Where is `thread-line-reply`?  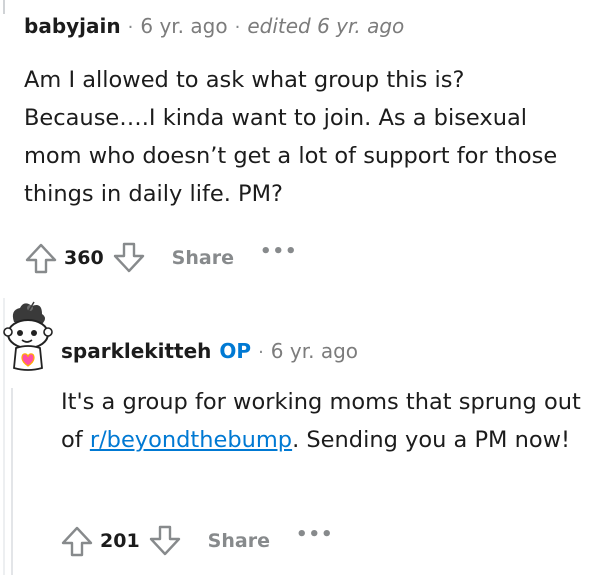
thread-line-reply is located at coordinates (12, 481).